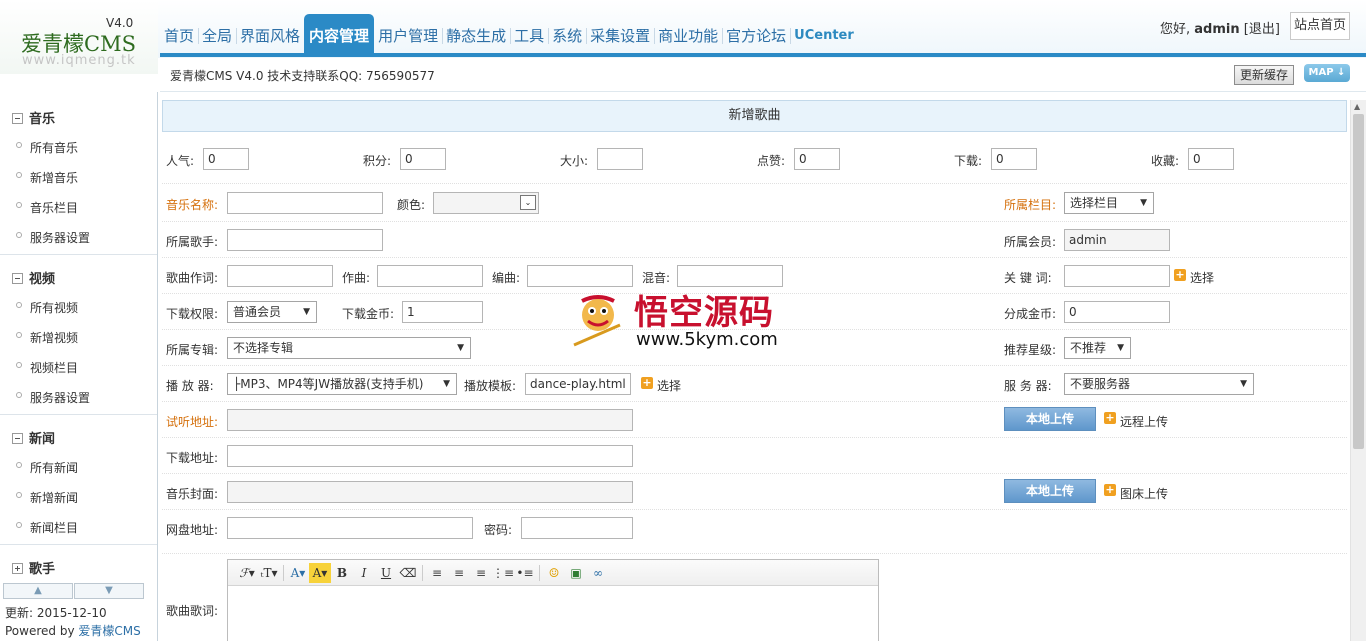 This screenshot has height=641, width=1366. What do you see at coordinates (430, 492) in the screenshot?
I see `cover-input` at bounding box center [430, 492].